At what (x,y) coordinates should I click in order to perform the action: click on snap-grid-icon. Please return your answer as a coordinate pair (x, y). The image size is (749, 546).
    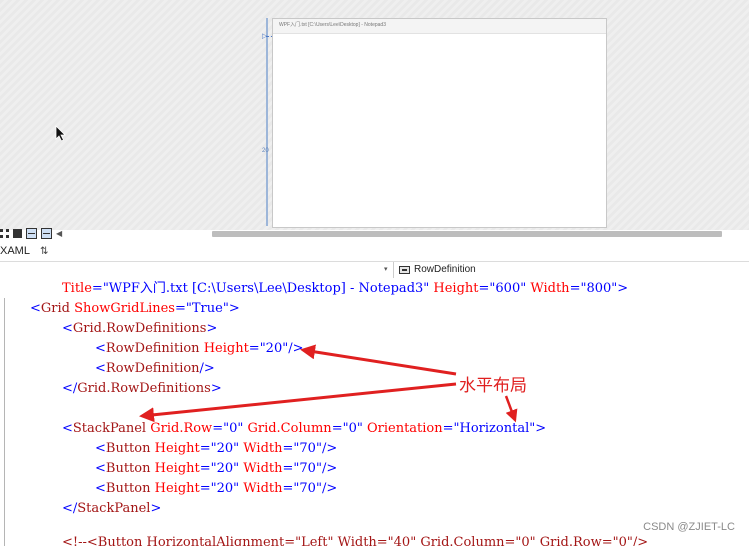
    Looking at the image, I should click on (31, 233).